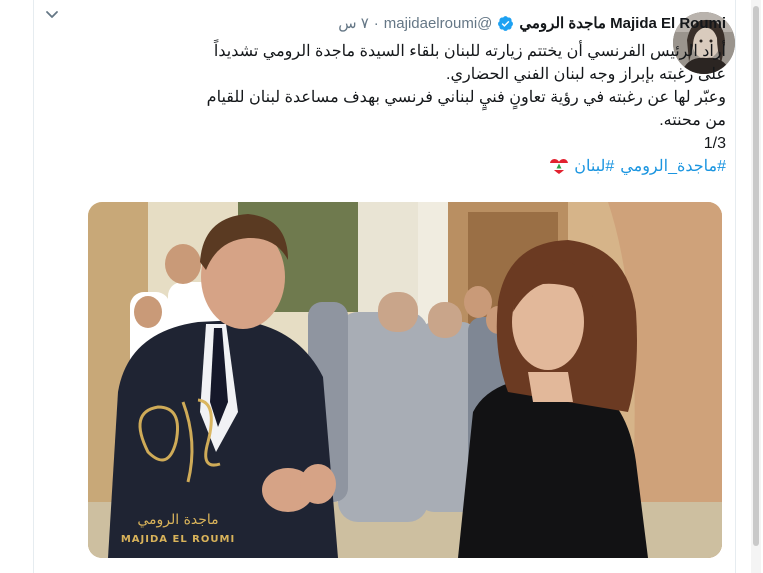 This screenshot has height=573, width=763. What do you see at coordinates (714, 143) in the screenshot?
I see `thread-counter: 1/3` at bounding box center [714, 143].